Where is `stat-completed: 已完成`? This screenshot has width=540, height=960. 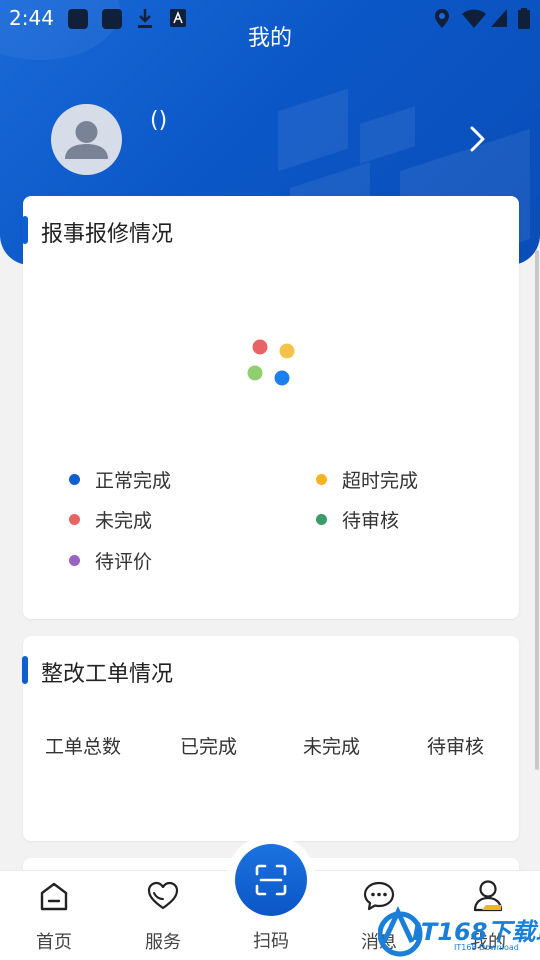
stat-completed: 已完成 is located at coordinates (208, 745).